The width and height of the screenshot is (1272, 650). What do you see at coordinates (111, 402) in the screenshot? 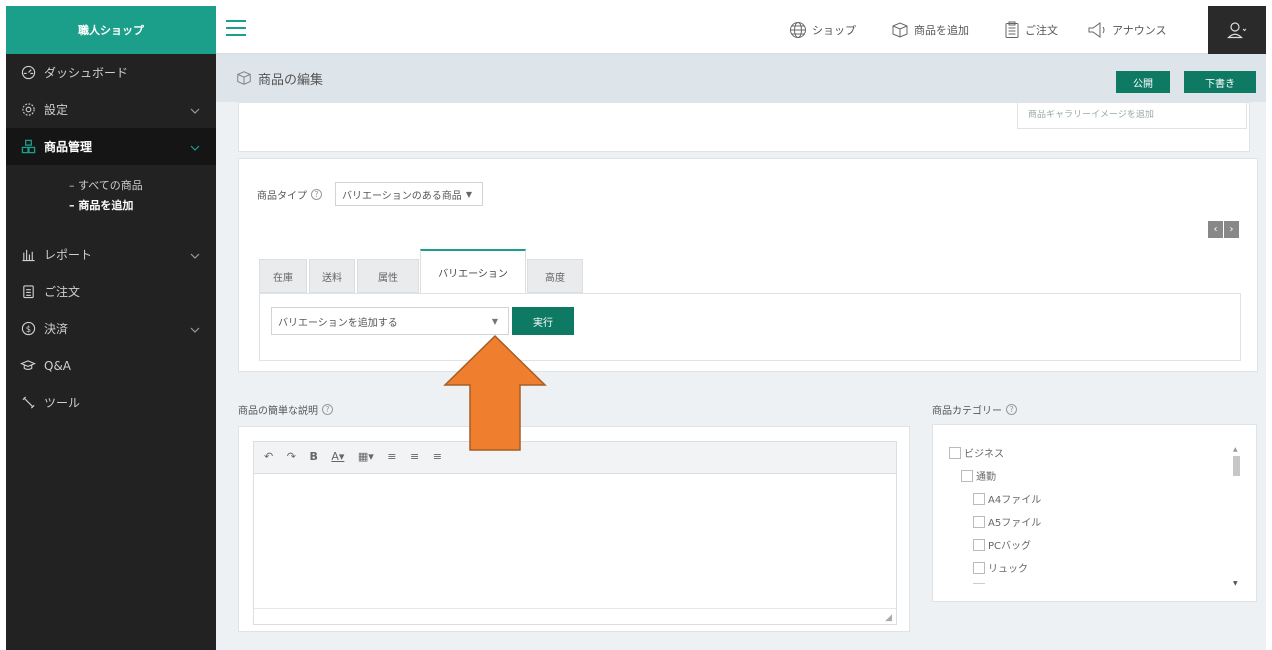
I see `sidebar-item-tools: ツール` at bounding box center [111, 402].